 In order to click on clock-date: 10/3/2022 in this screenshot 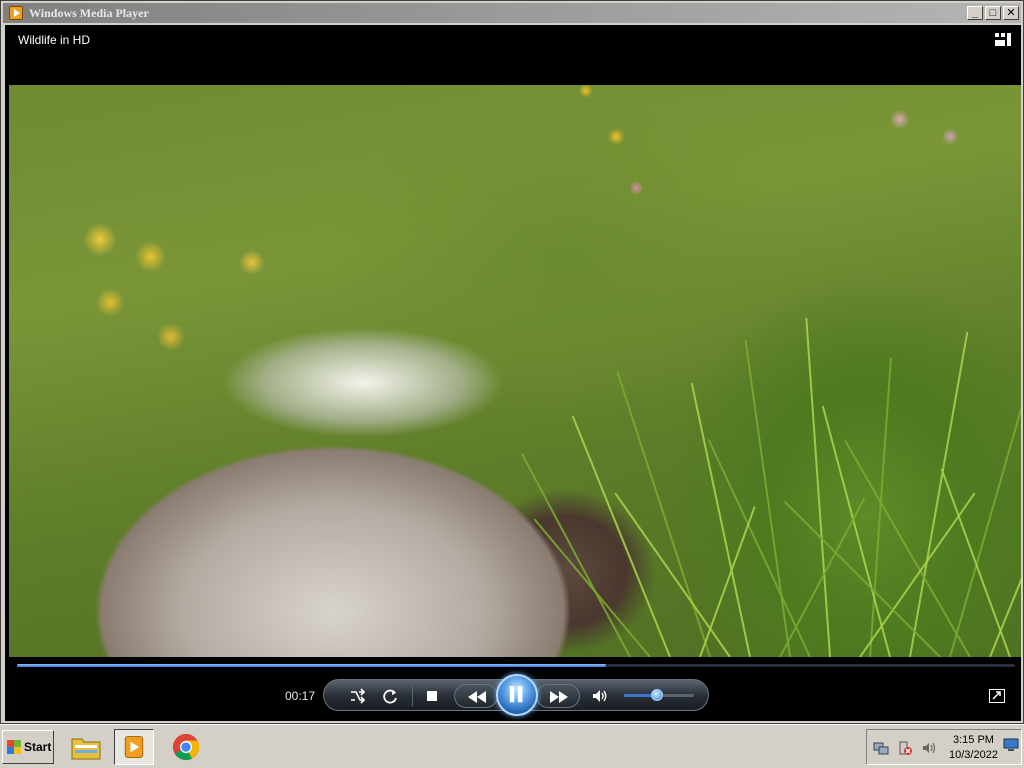, I will do `click(973, 755)`.